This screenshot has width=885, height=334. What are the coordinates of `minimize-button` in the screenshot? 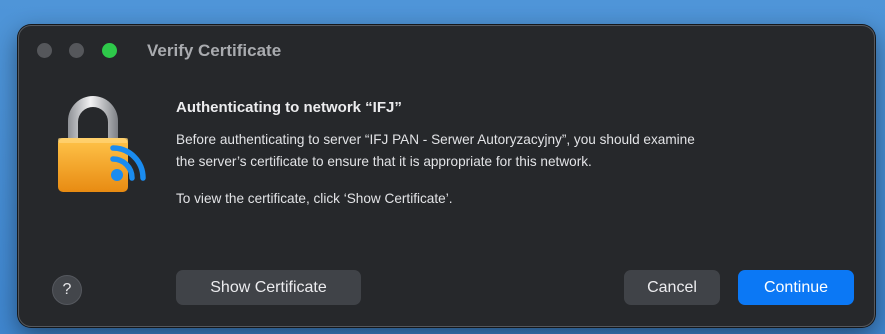 It's located at (76, 50).